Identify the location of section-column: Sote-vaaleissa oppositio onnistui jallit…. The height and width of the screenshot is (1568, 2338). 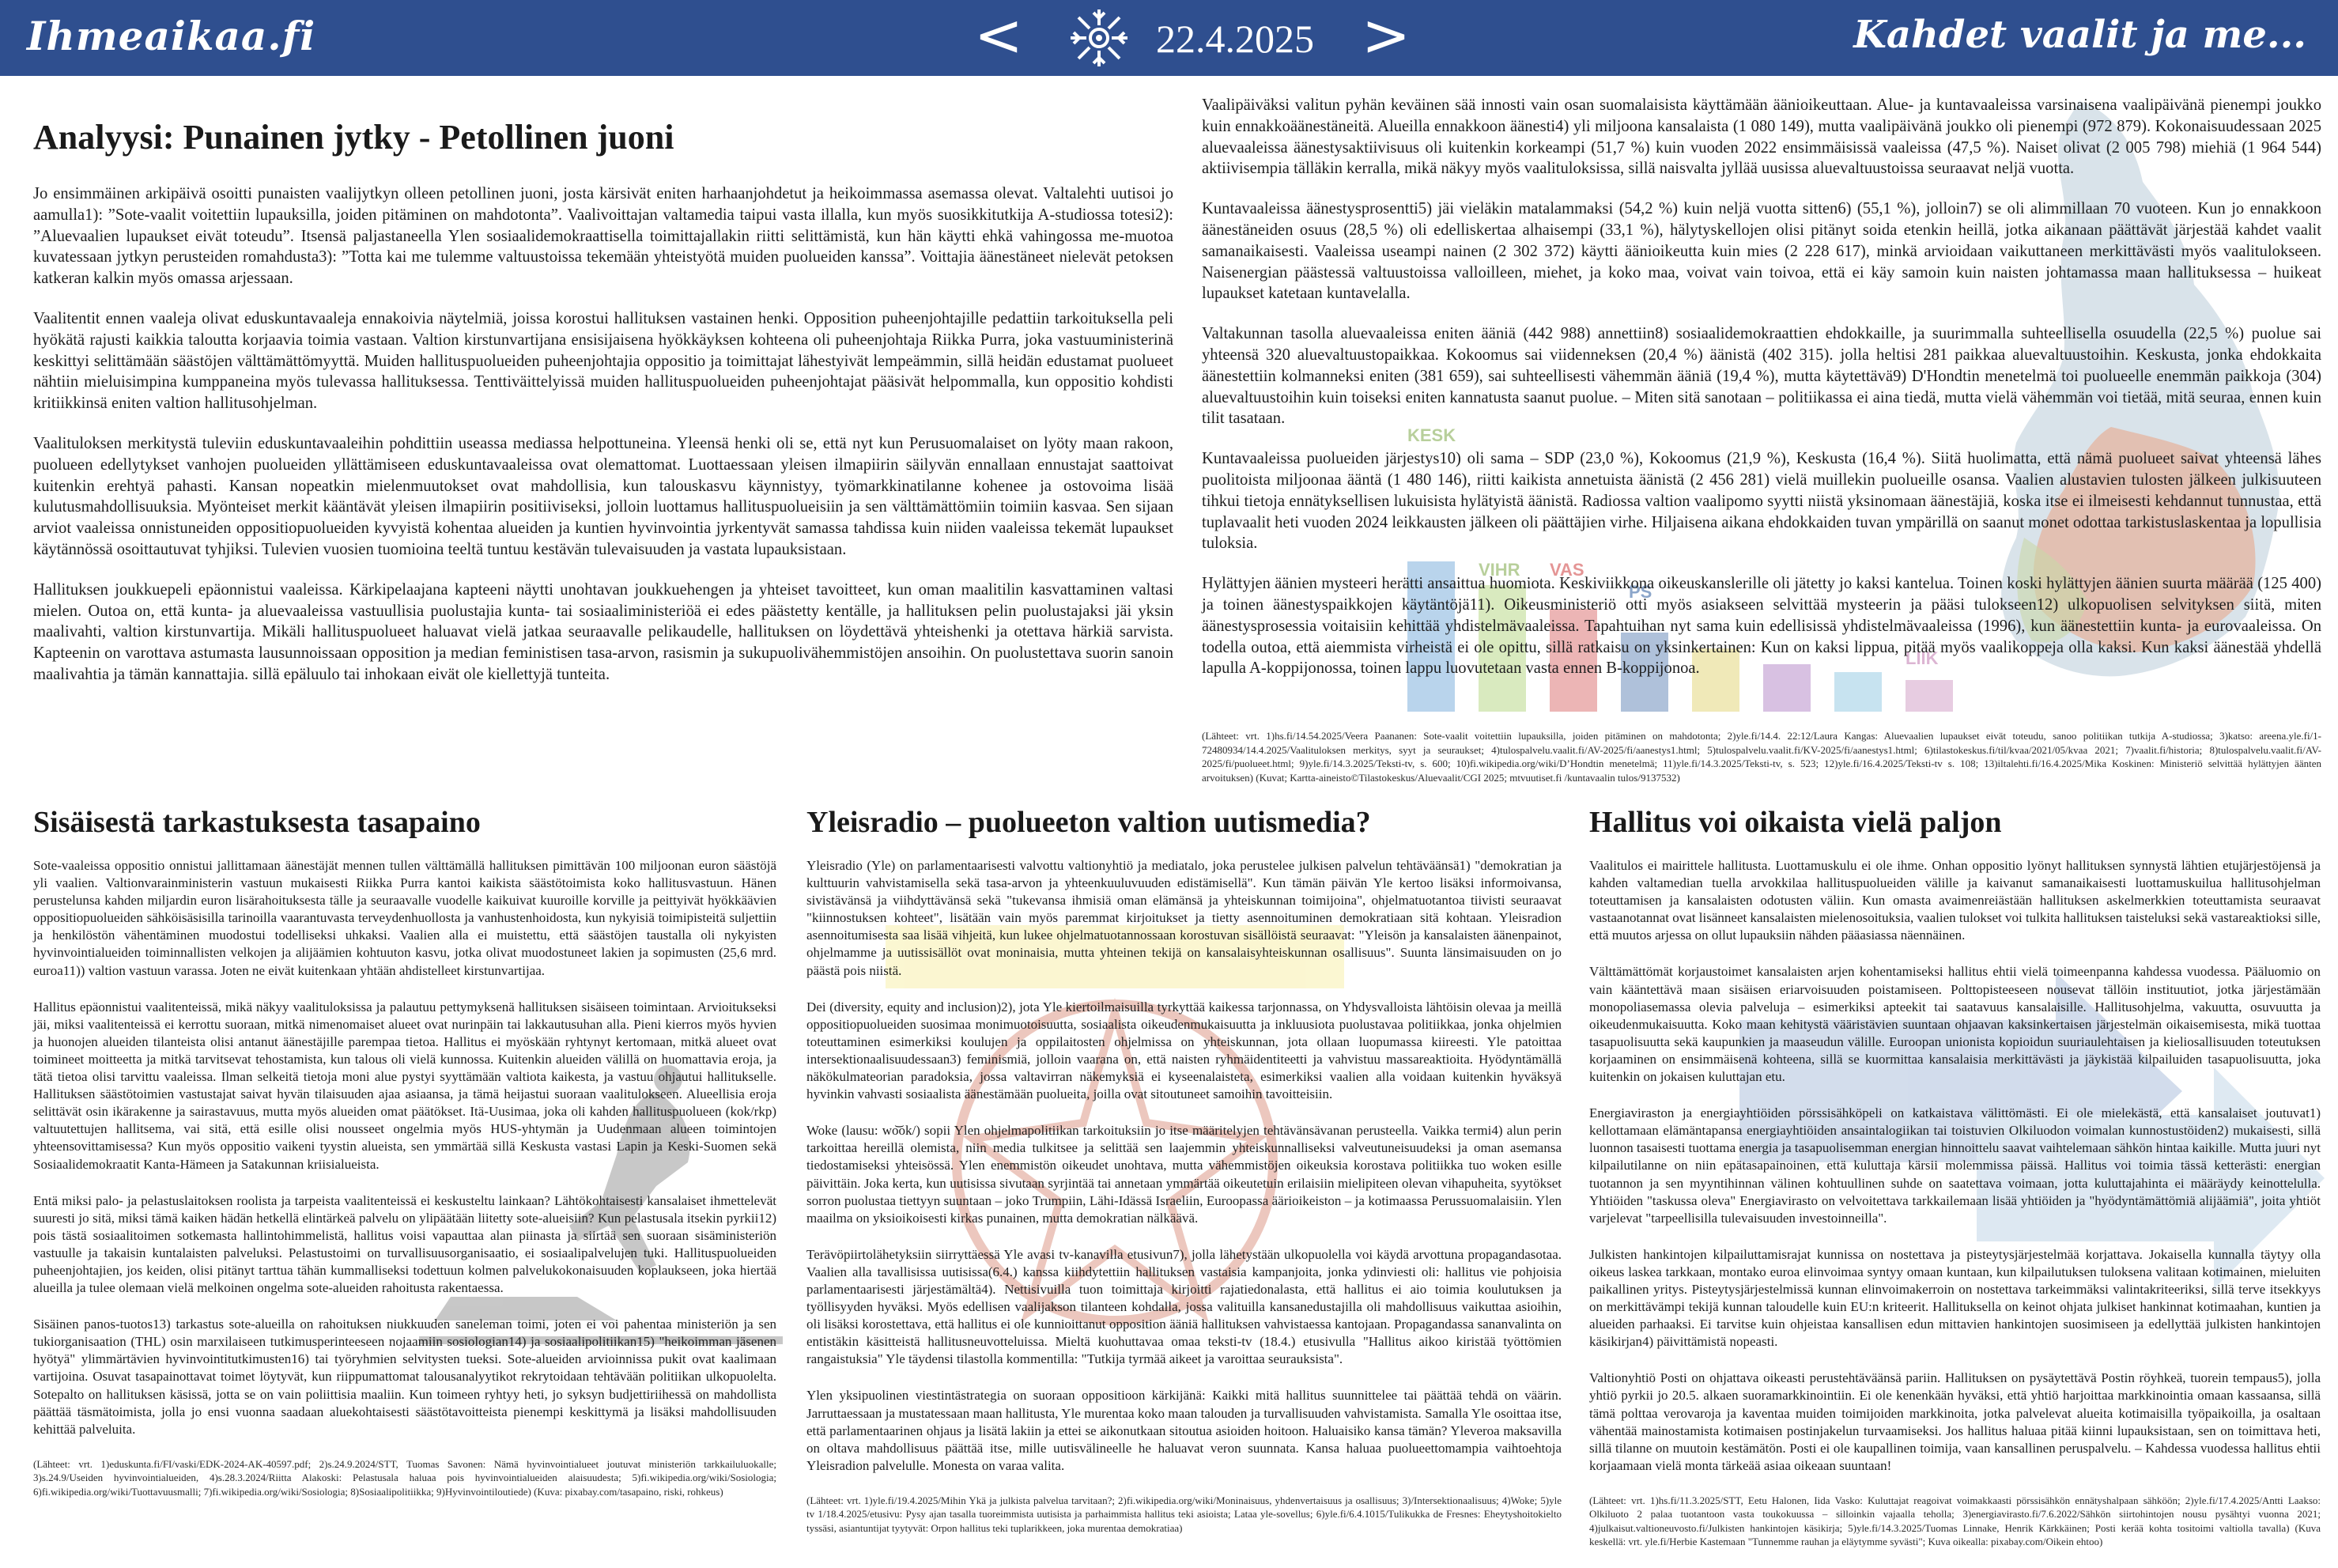
(405, 1187).